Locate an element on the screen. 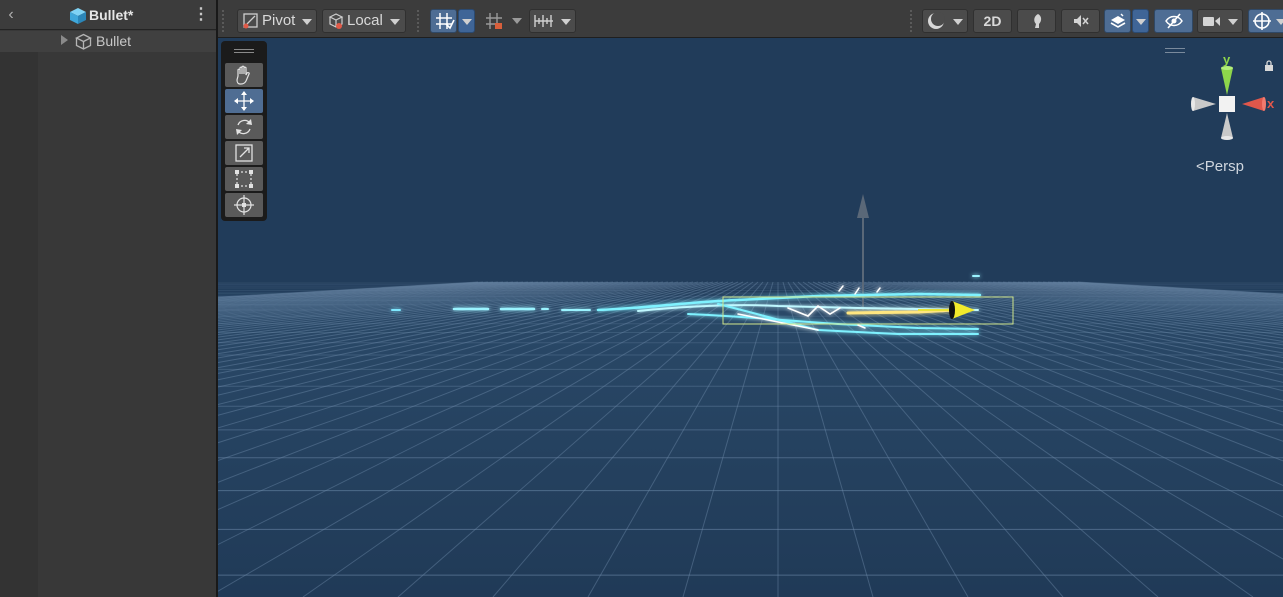  projection-toggle: <Persp is located at coordinates (1220, 166).